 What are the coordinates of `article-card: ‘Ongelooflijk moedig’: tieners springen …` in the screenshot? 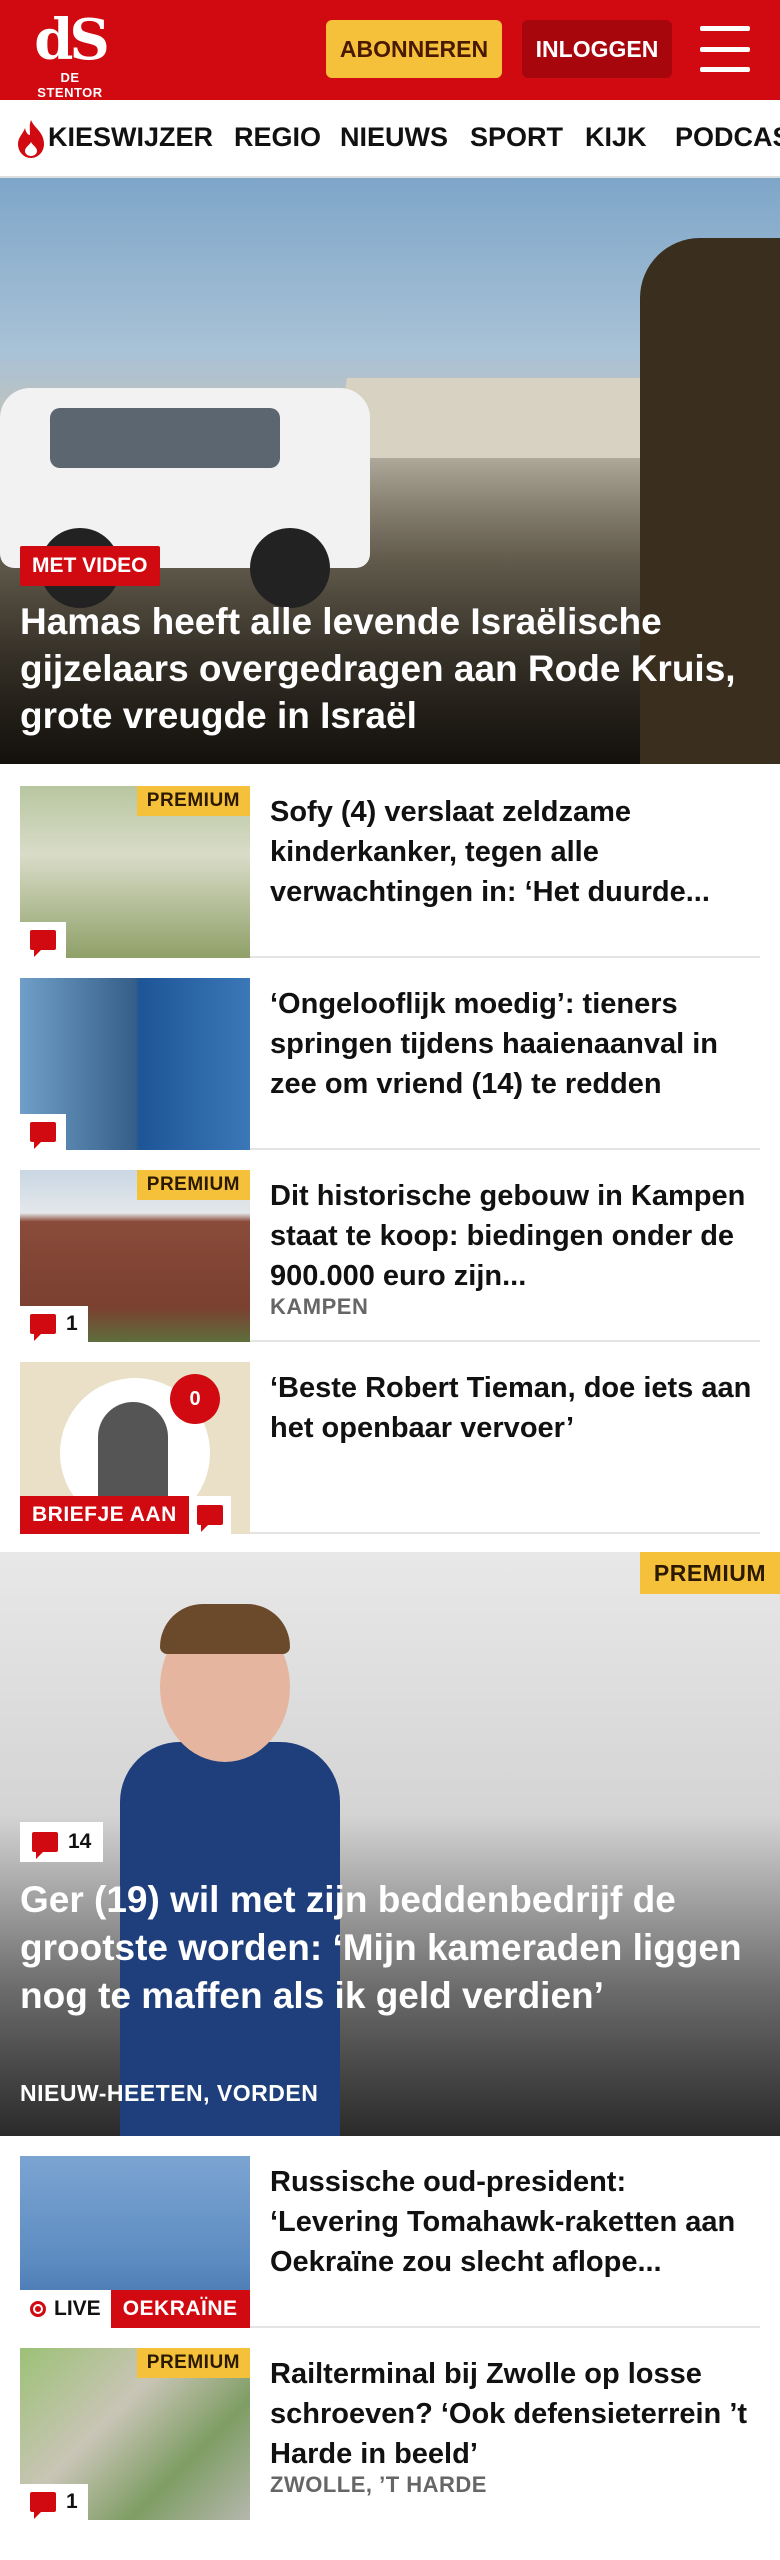 It's located at (390, 1064).